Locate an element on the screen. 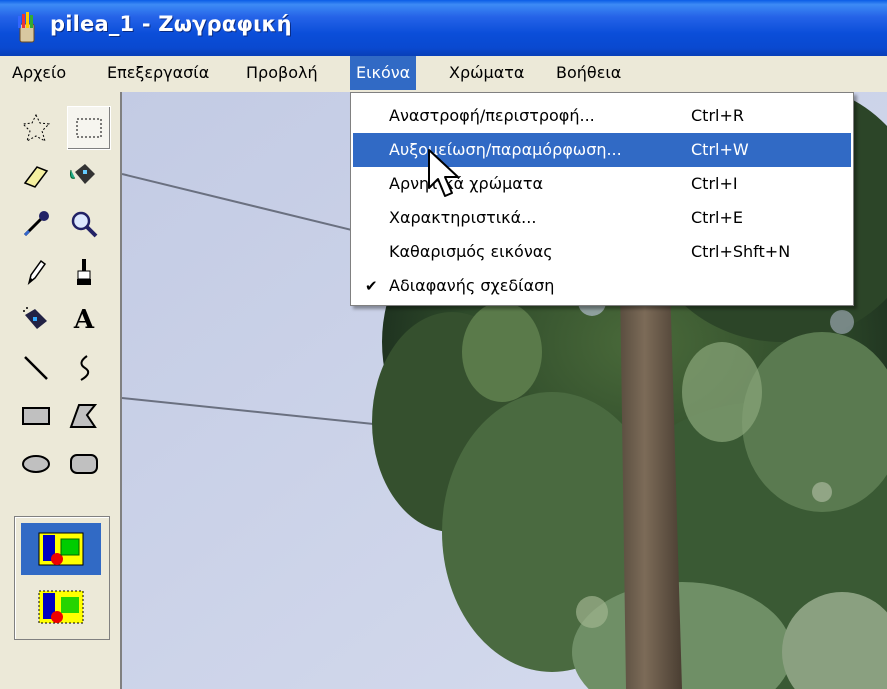 This screenshot has width=887, height=689. menu-item-flip-rotate: Αναστροφή/περιστροφή... Ctrl+R is located at coordinates (602, 116).